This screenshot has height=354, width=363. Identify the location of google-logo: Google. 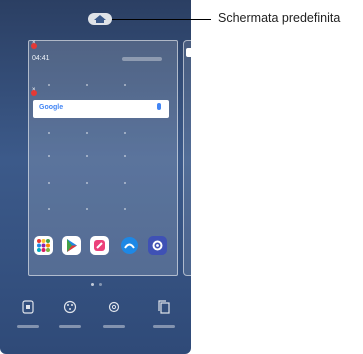
(51, 107).